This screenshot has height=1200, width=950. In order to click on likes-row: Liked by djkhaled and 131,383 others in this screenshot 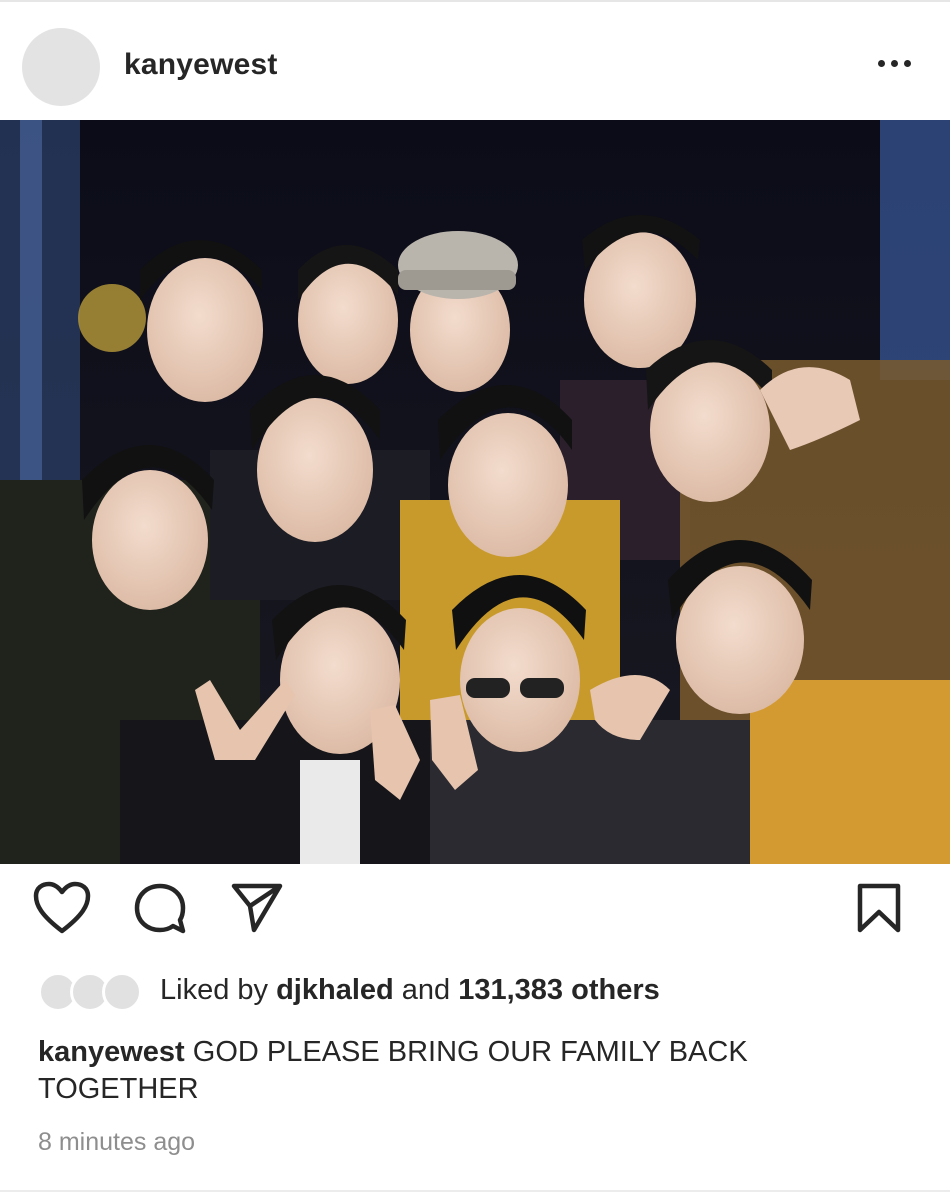, I will do `click(475, 992)`.